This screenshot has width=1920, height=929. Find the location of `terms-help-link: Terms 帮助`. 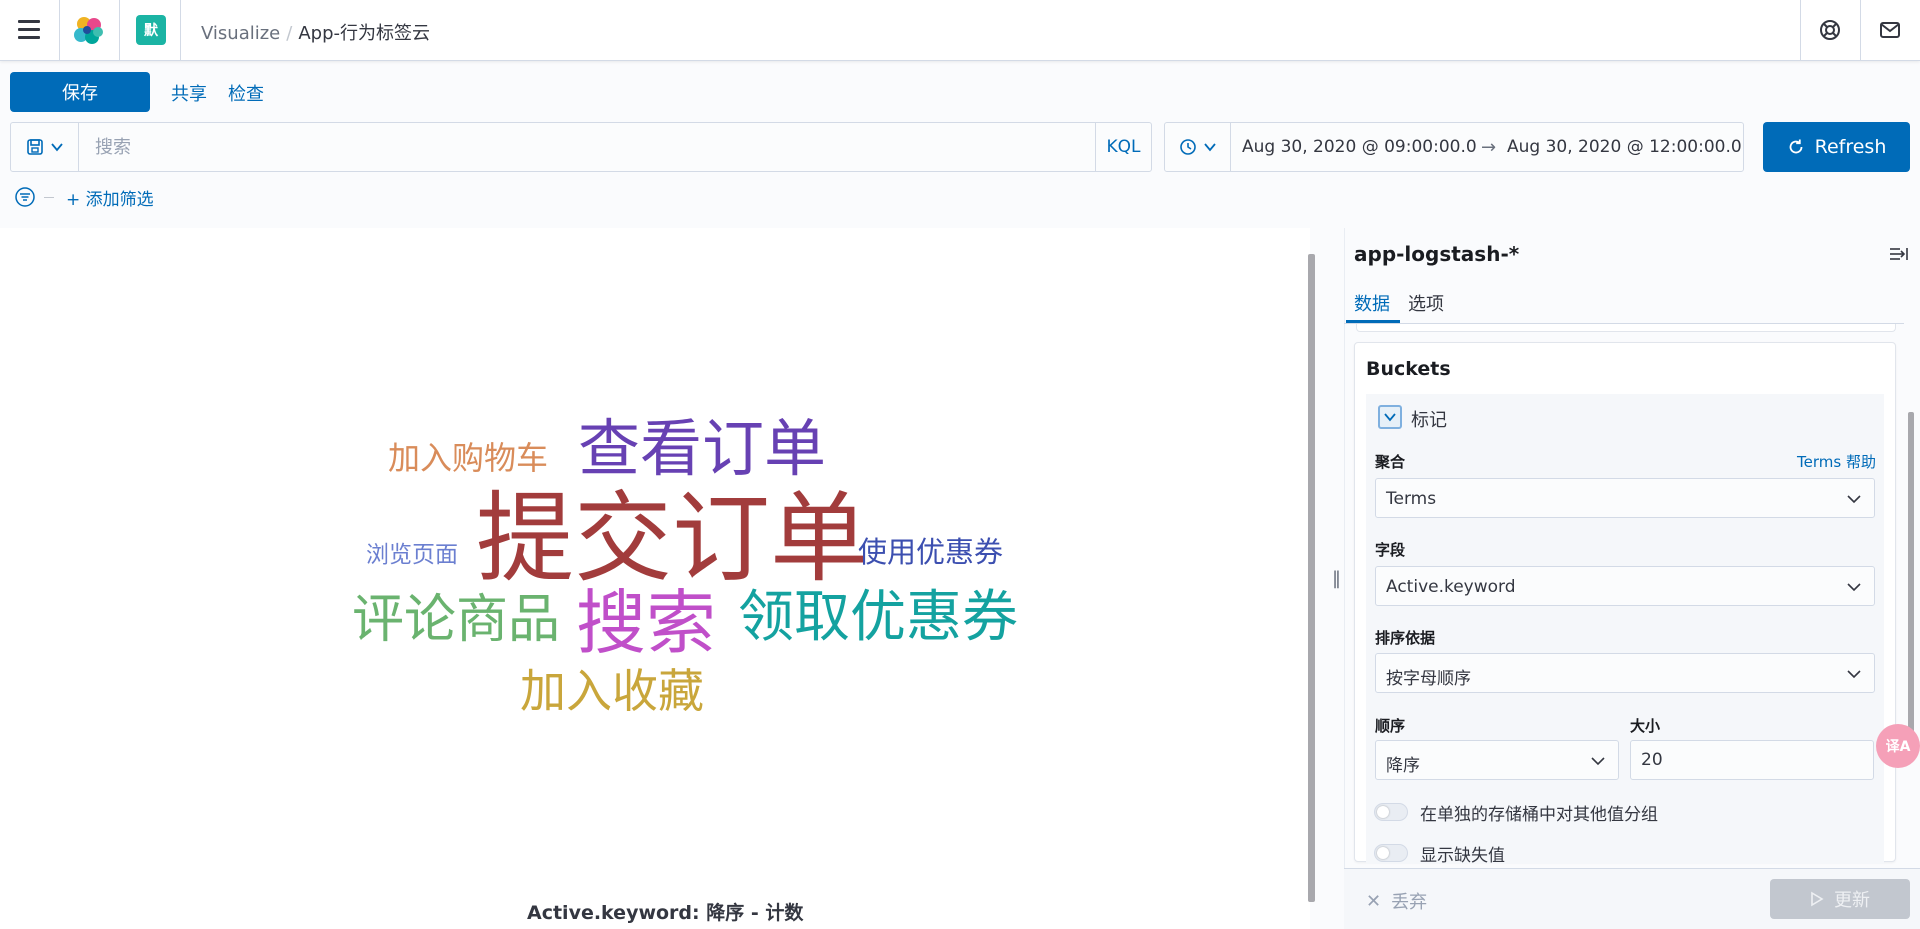

terms-help-link: Terms 帮助 is located at coordinates (1836, 461).